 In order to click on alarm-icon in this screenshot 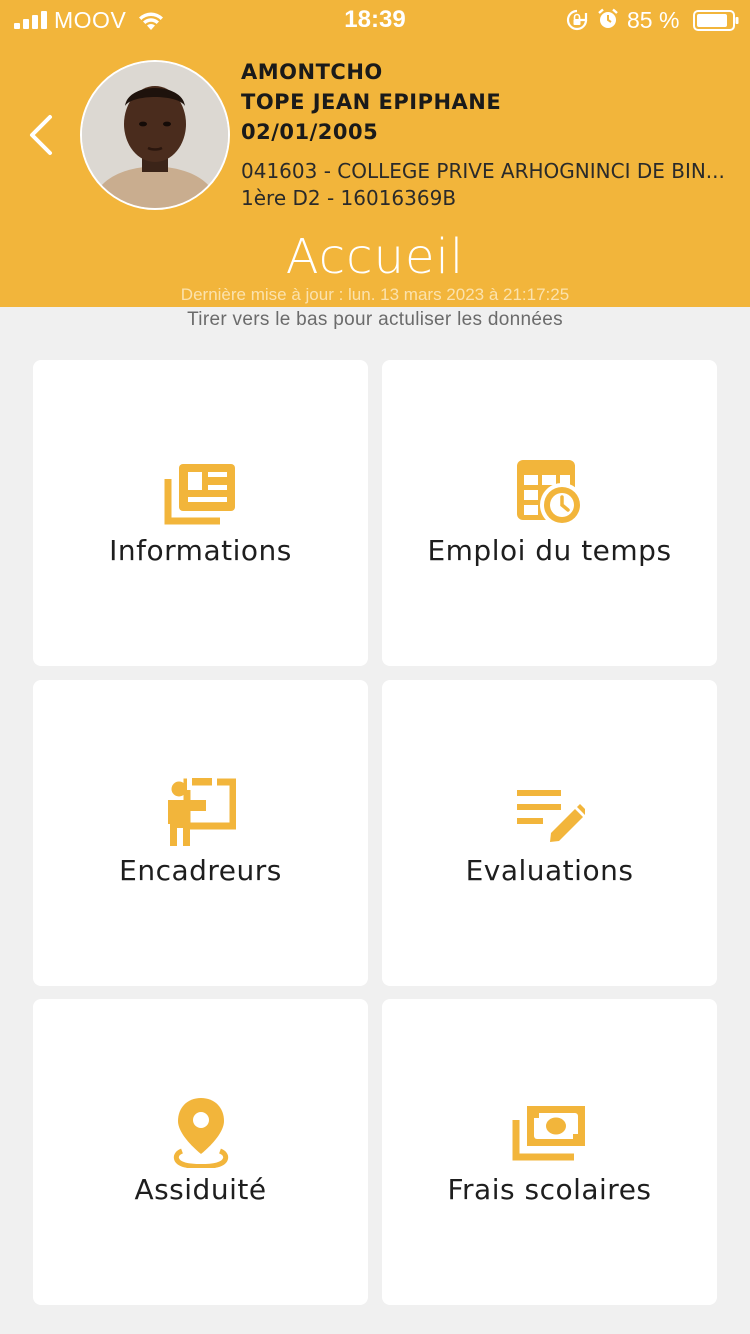, I will do `click(608, 18)`.